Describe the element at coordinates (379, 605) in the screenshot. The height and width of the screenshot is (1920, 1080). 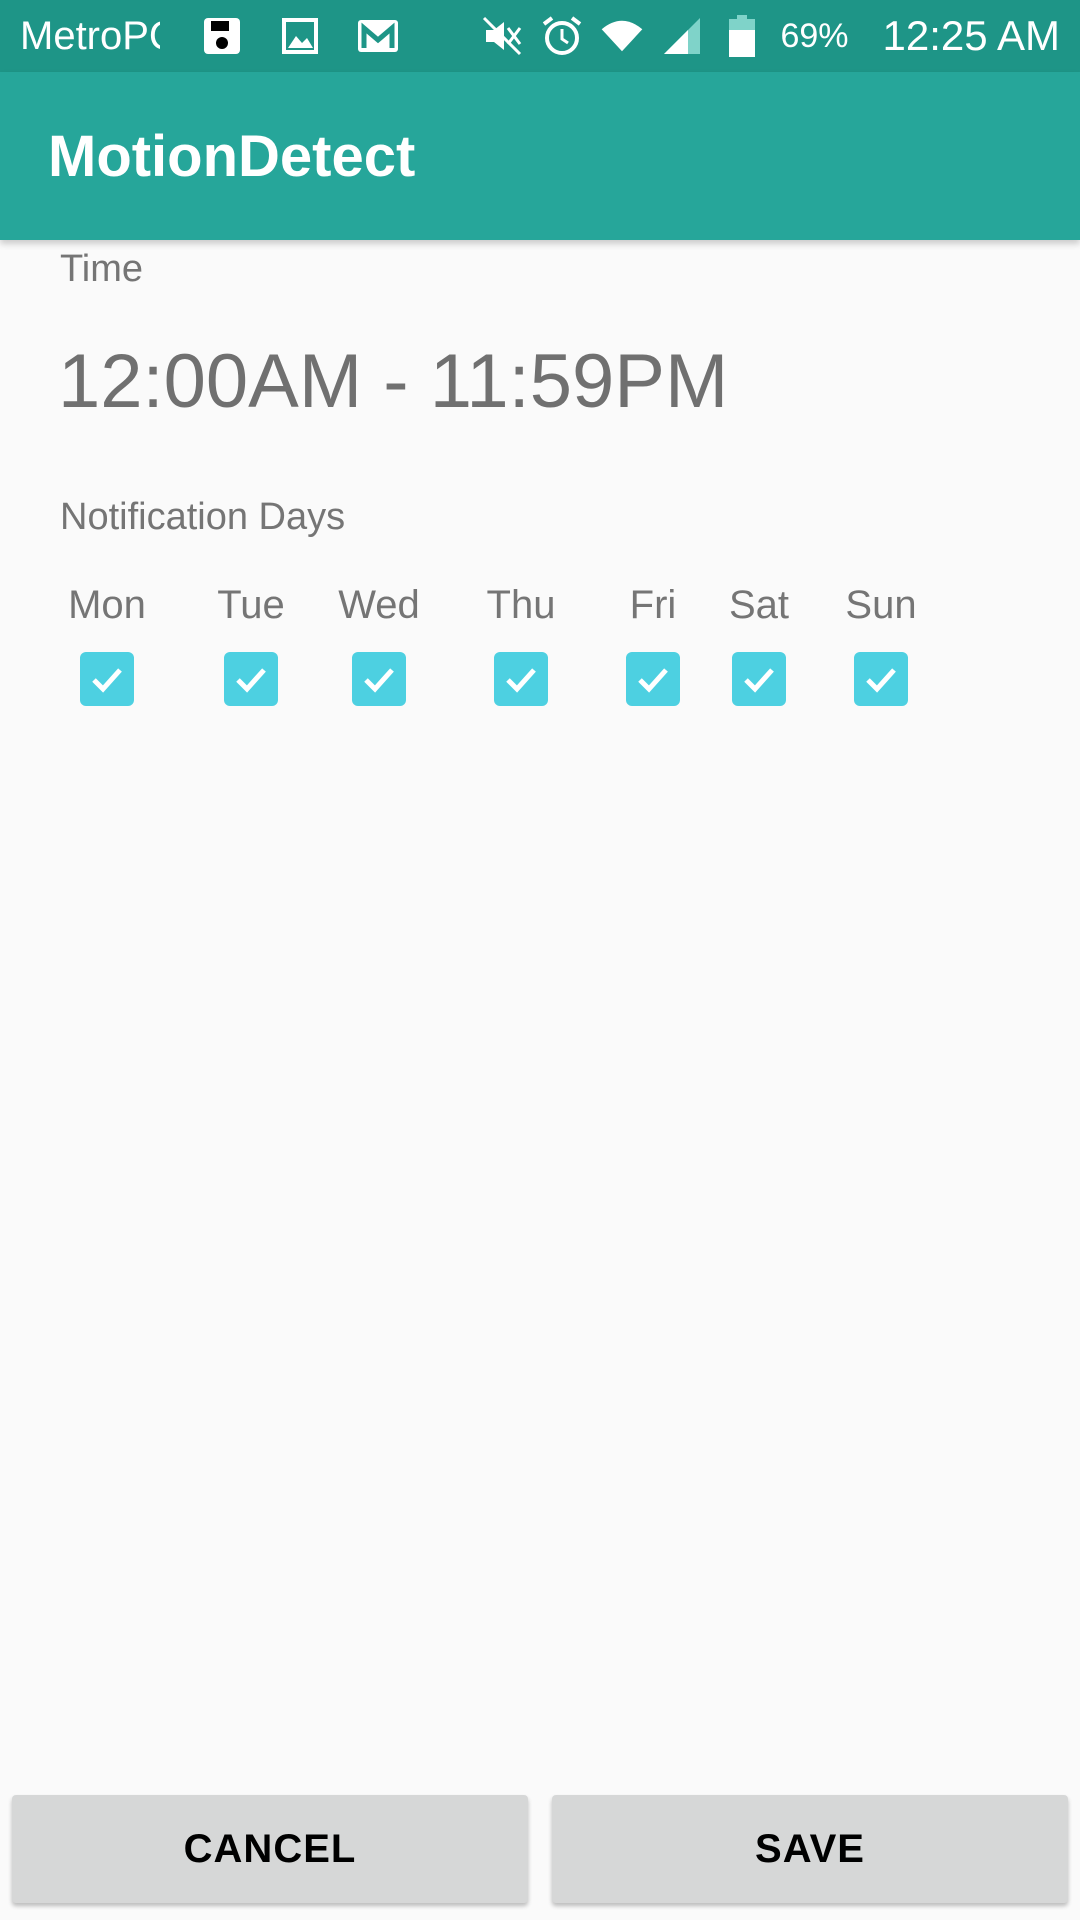
I see `day-label: Wed` at that location.